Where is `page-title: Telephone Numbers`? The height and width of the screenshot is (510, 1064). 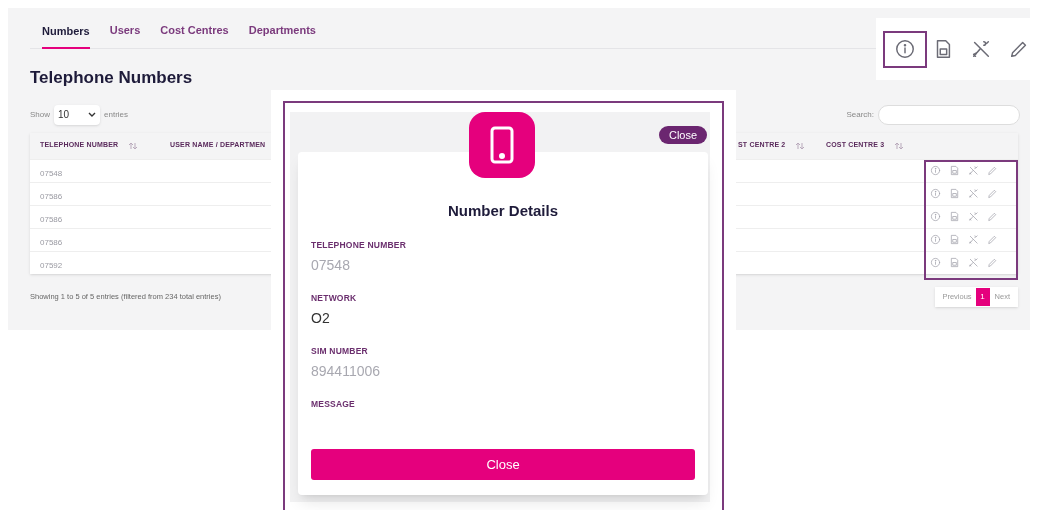
page-title: Telephone Numbers is located at coordinates (112, 76).